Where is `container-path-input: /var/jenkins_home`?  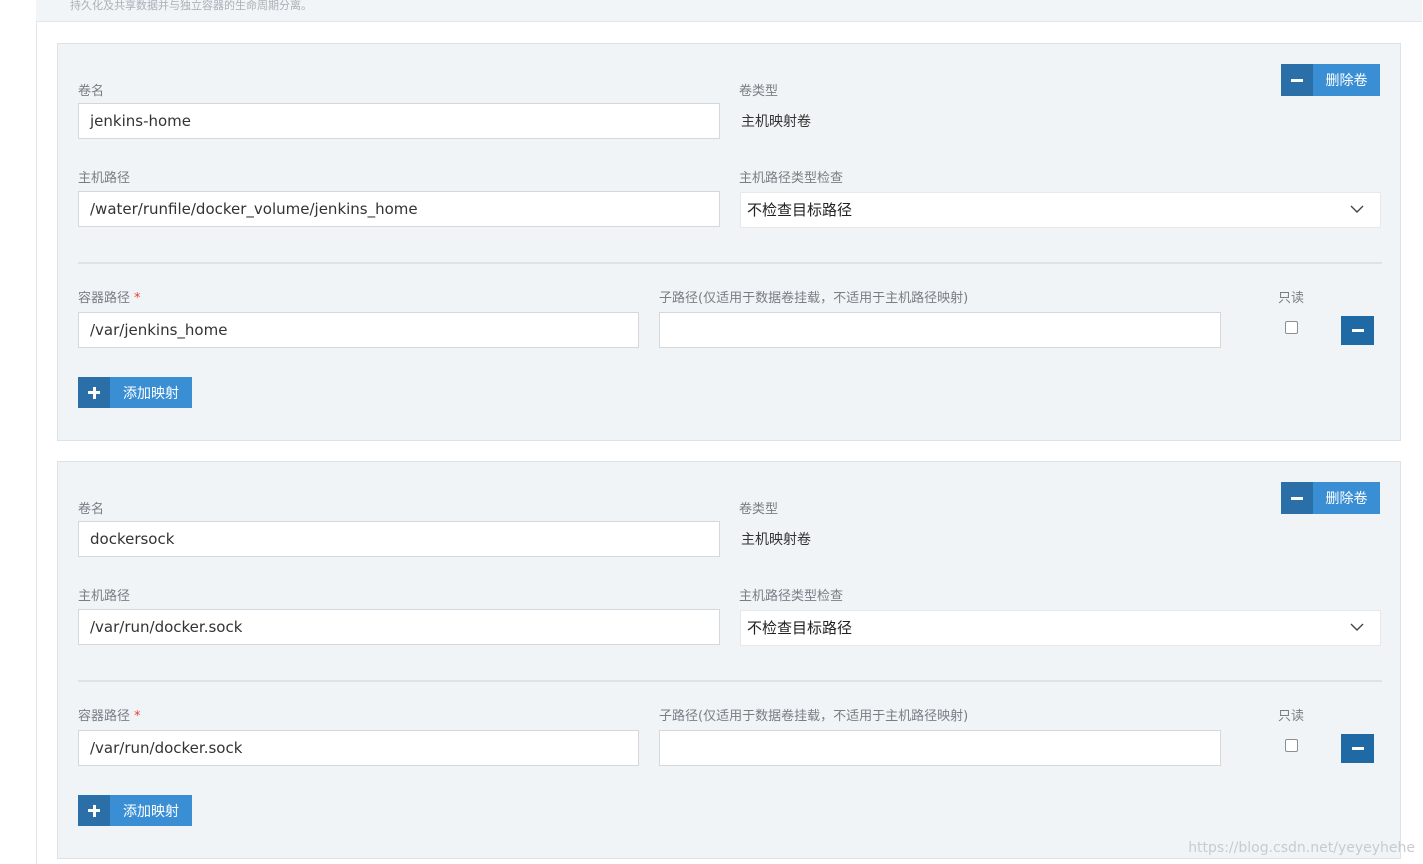
container-path-input: /var/jenkins_home is located at coordinates (358, 330).